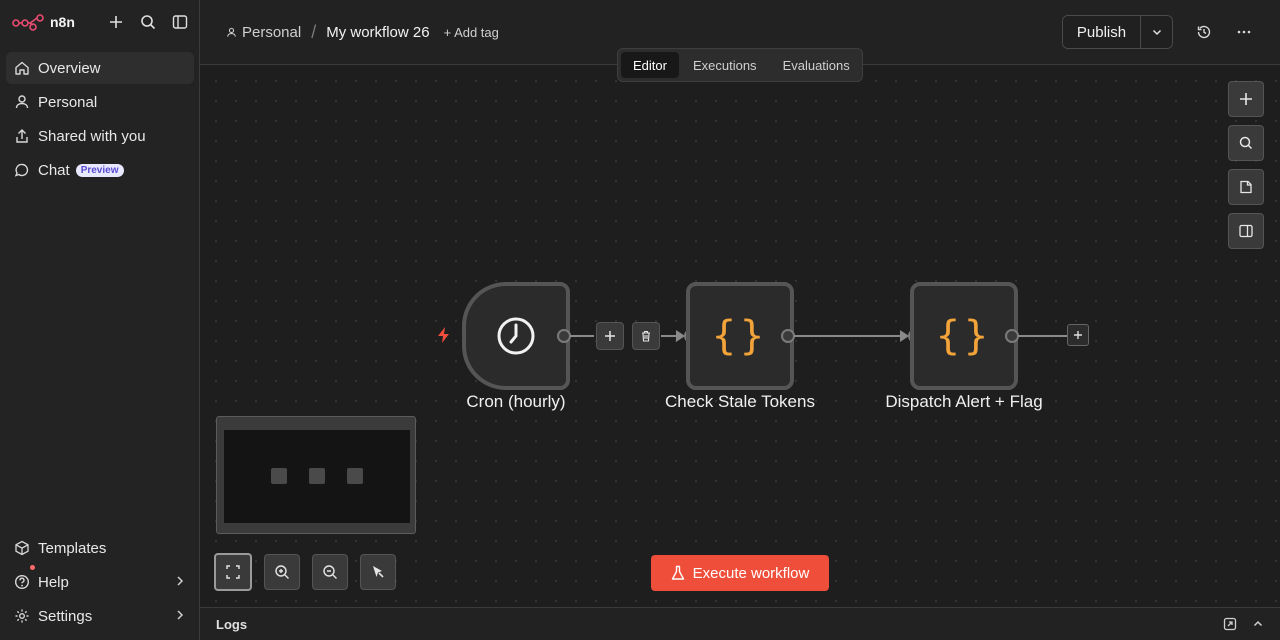  Describe the element at coordinates (22, 548) in the screenshot. I see `templates-icon` at that location.